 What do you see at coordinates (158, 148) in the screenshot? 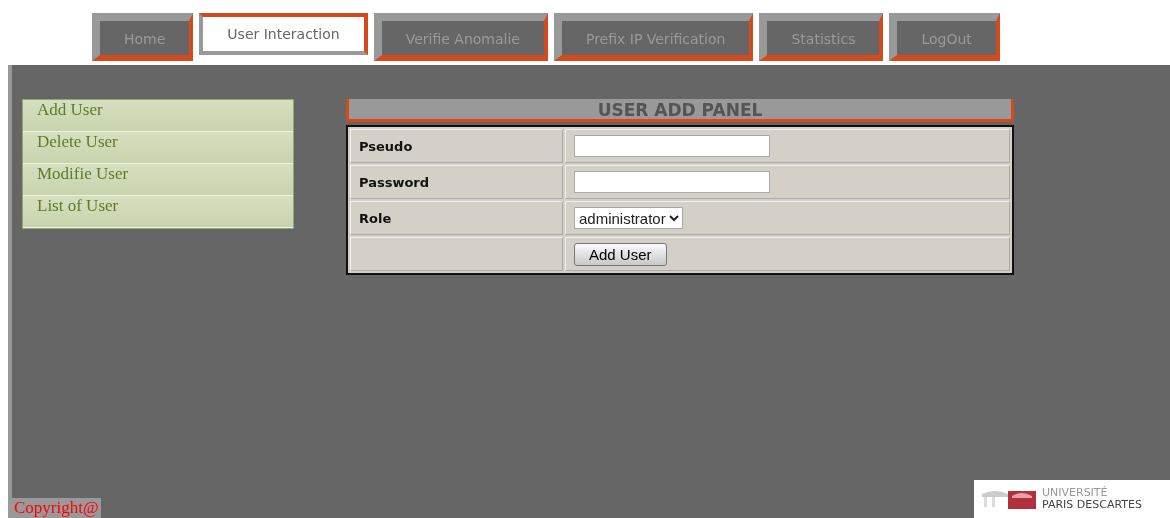
I see `sidebar-item: Delete User` at bounding box center [158, 148].